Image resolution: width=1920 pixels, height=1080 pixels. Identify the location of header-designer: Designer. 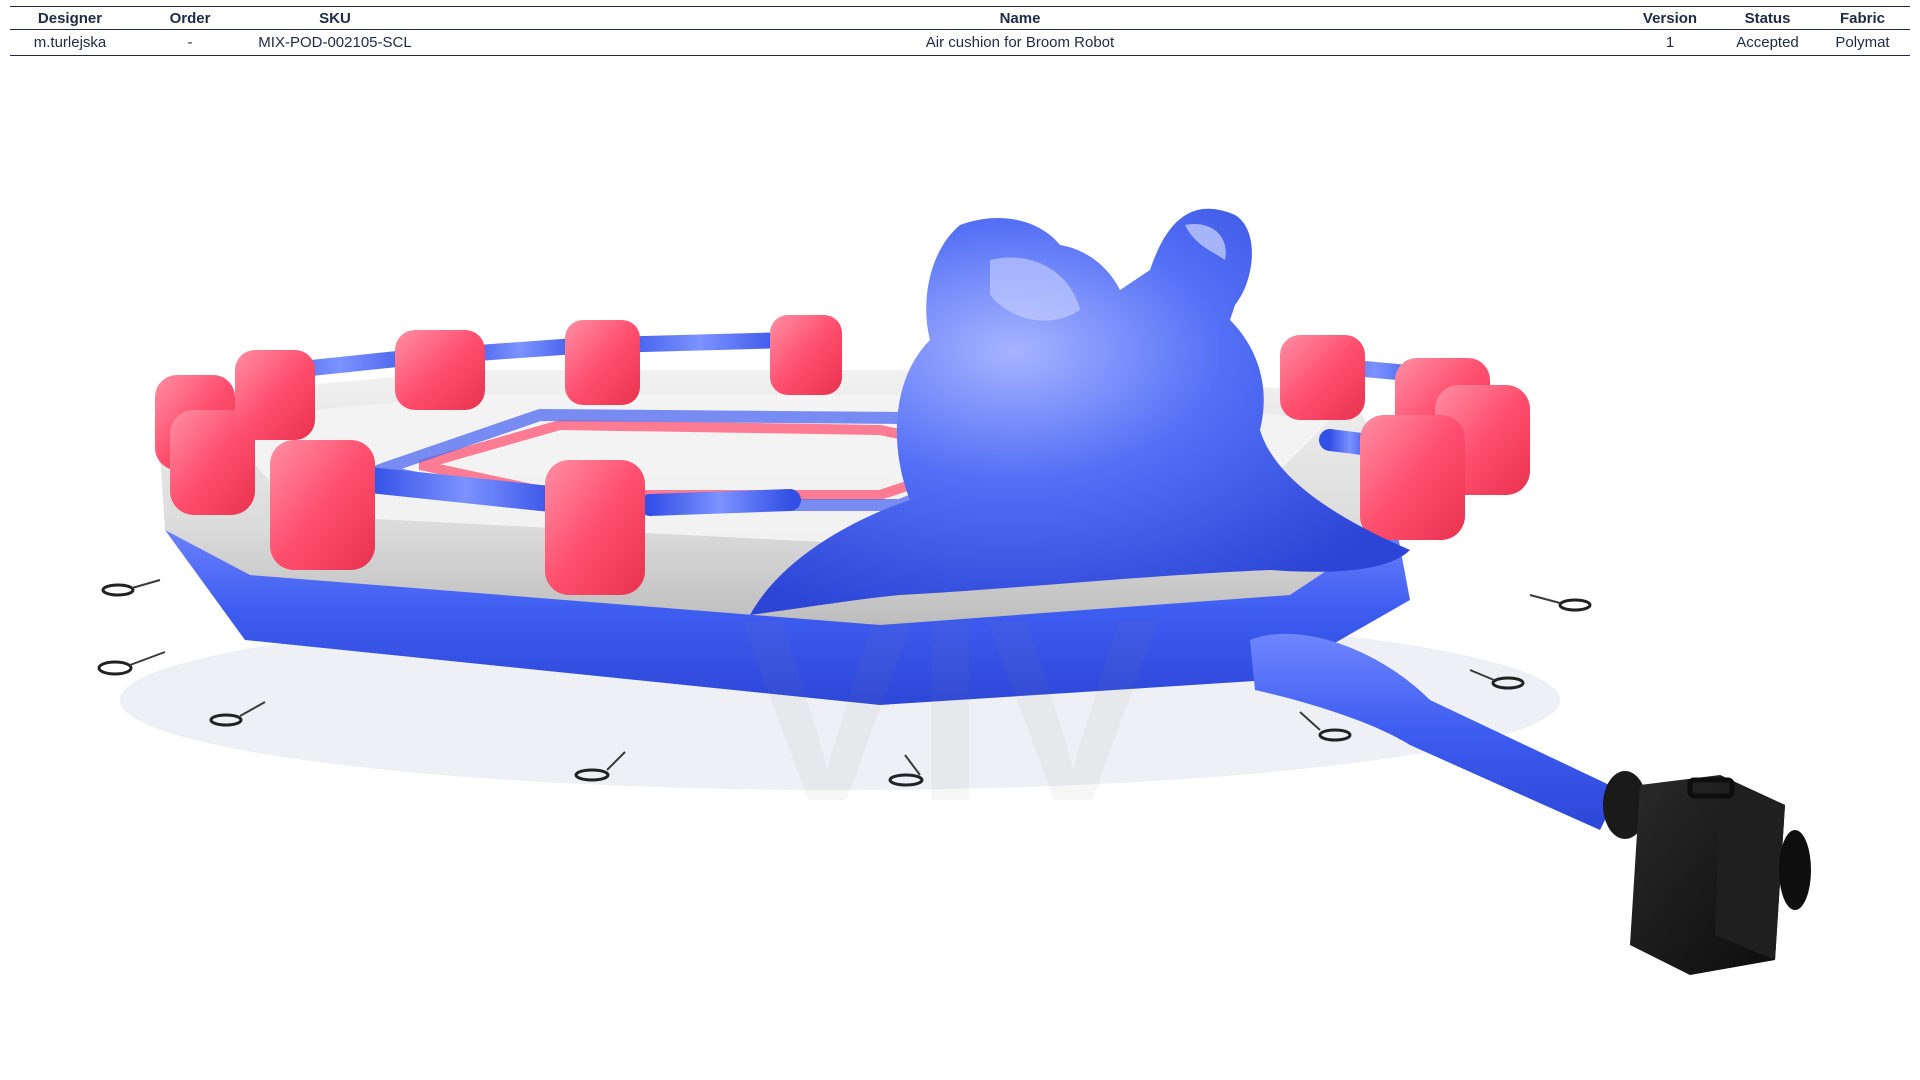
(70, 18).